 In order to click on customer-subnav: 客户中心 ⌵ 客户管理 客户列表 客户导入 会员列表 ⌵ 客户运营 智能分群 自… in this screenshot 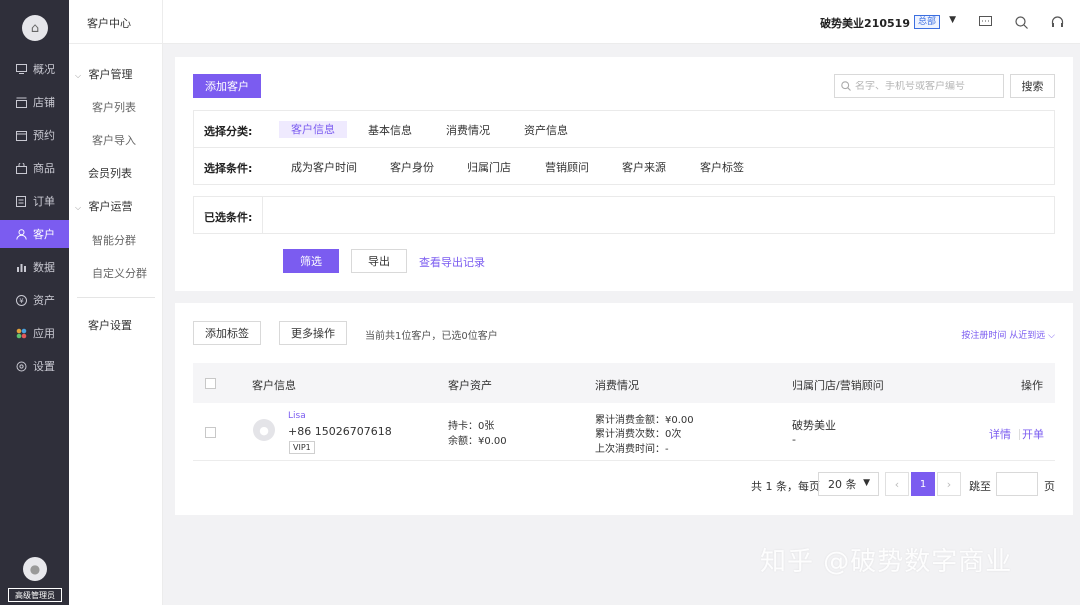, I will do `click(116, 302)`.